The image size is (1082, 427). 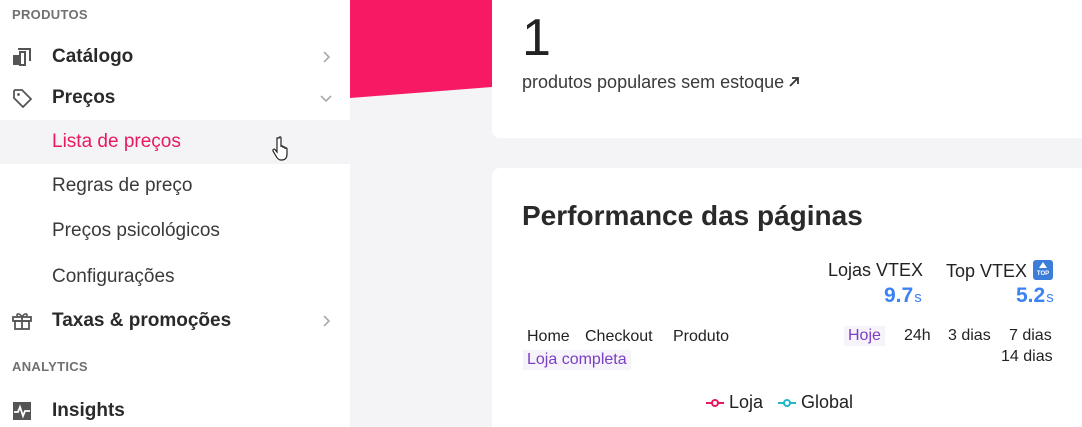 I want to click on out-of-stock-link: produtos populares sem estoque, so click(x=661, y=82).